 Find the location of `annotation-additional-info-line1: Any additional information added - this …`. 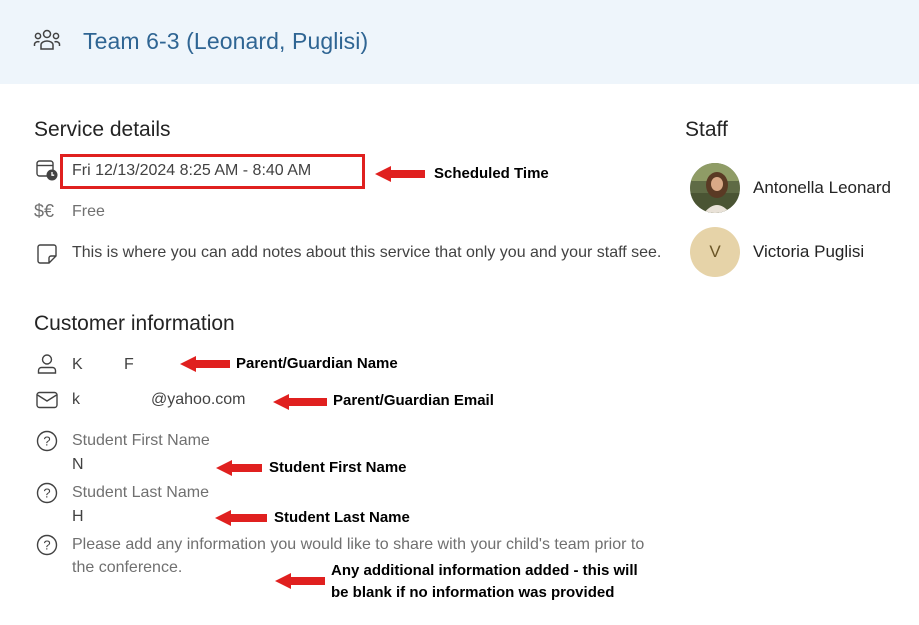

annotation-additional-info-line1: Any additional information added - this … is located at coordinates (484, 570).